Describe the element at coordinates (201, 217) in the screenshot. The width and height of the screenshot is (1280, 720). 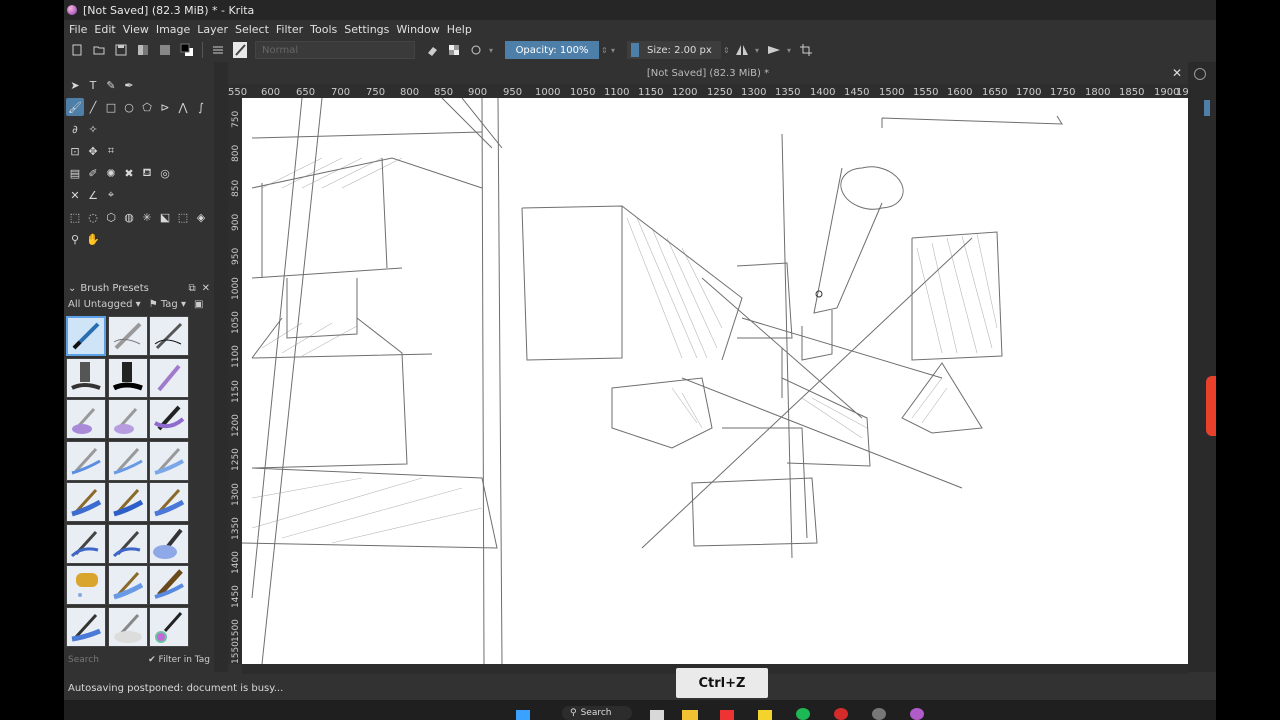
I see `magnetic-select-icon: ◈` at that location.